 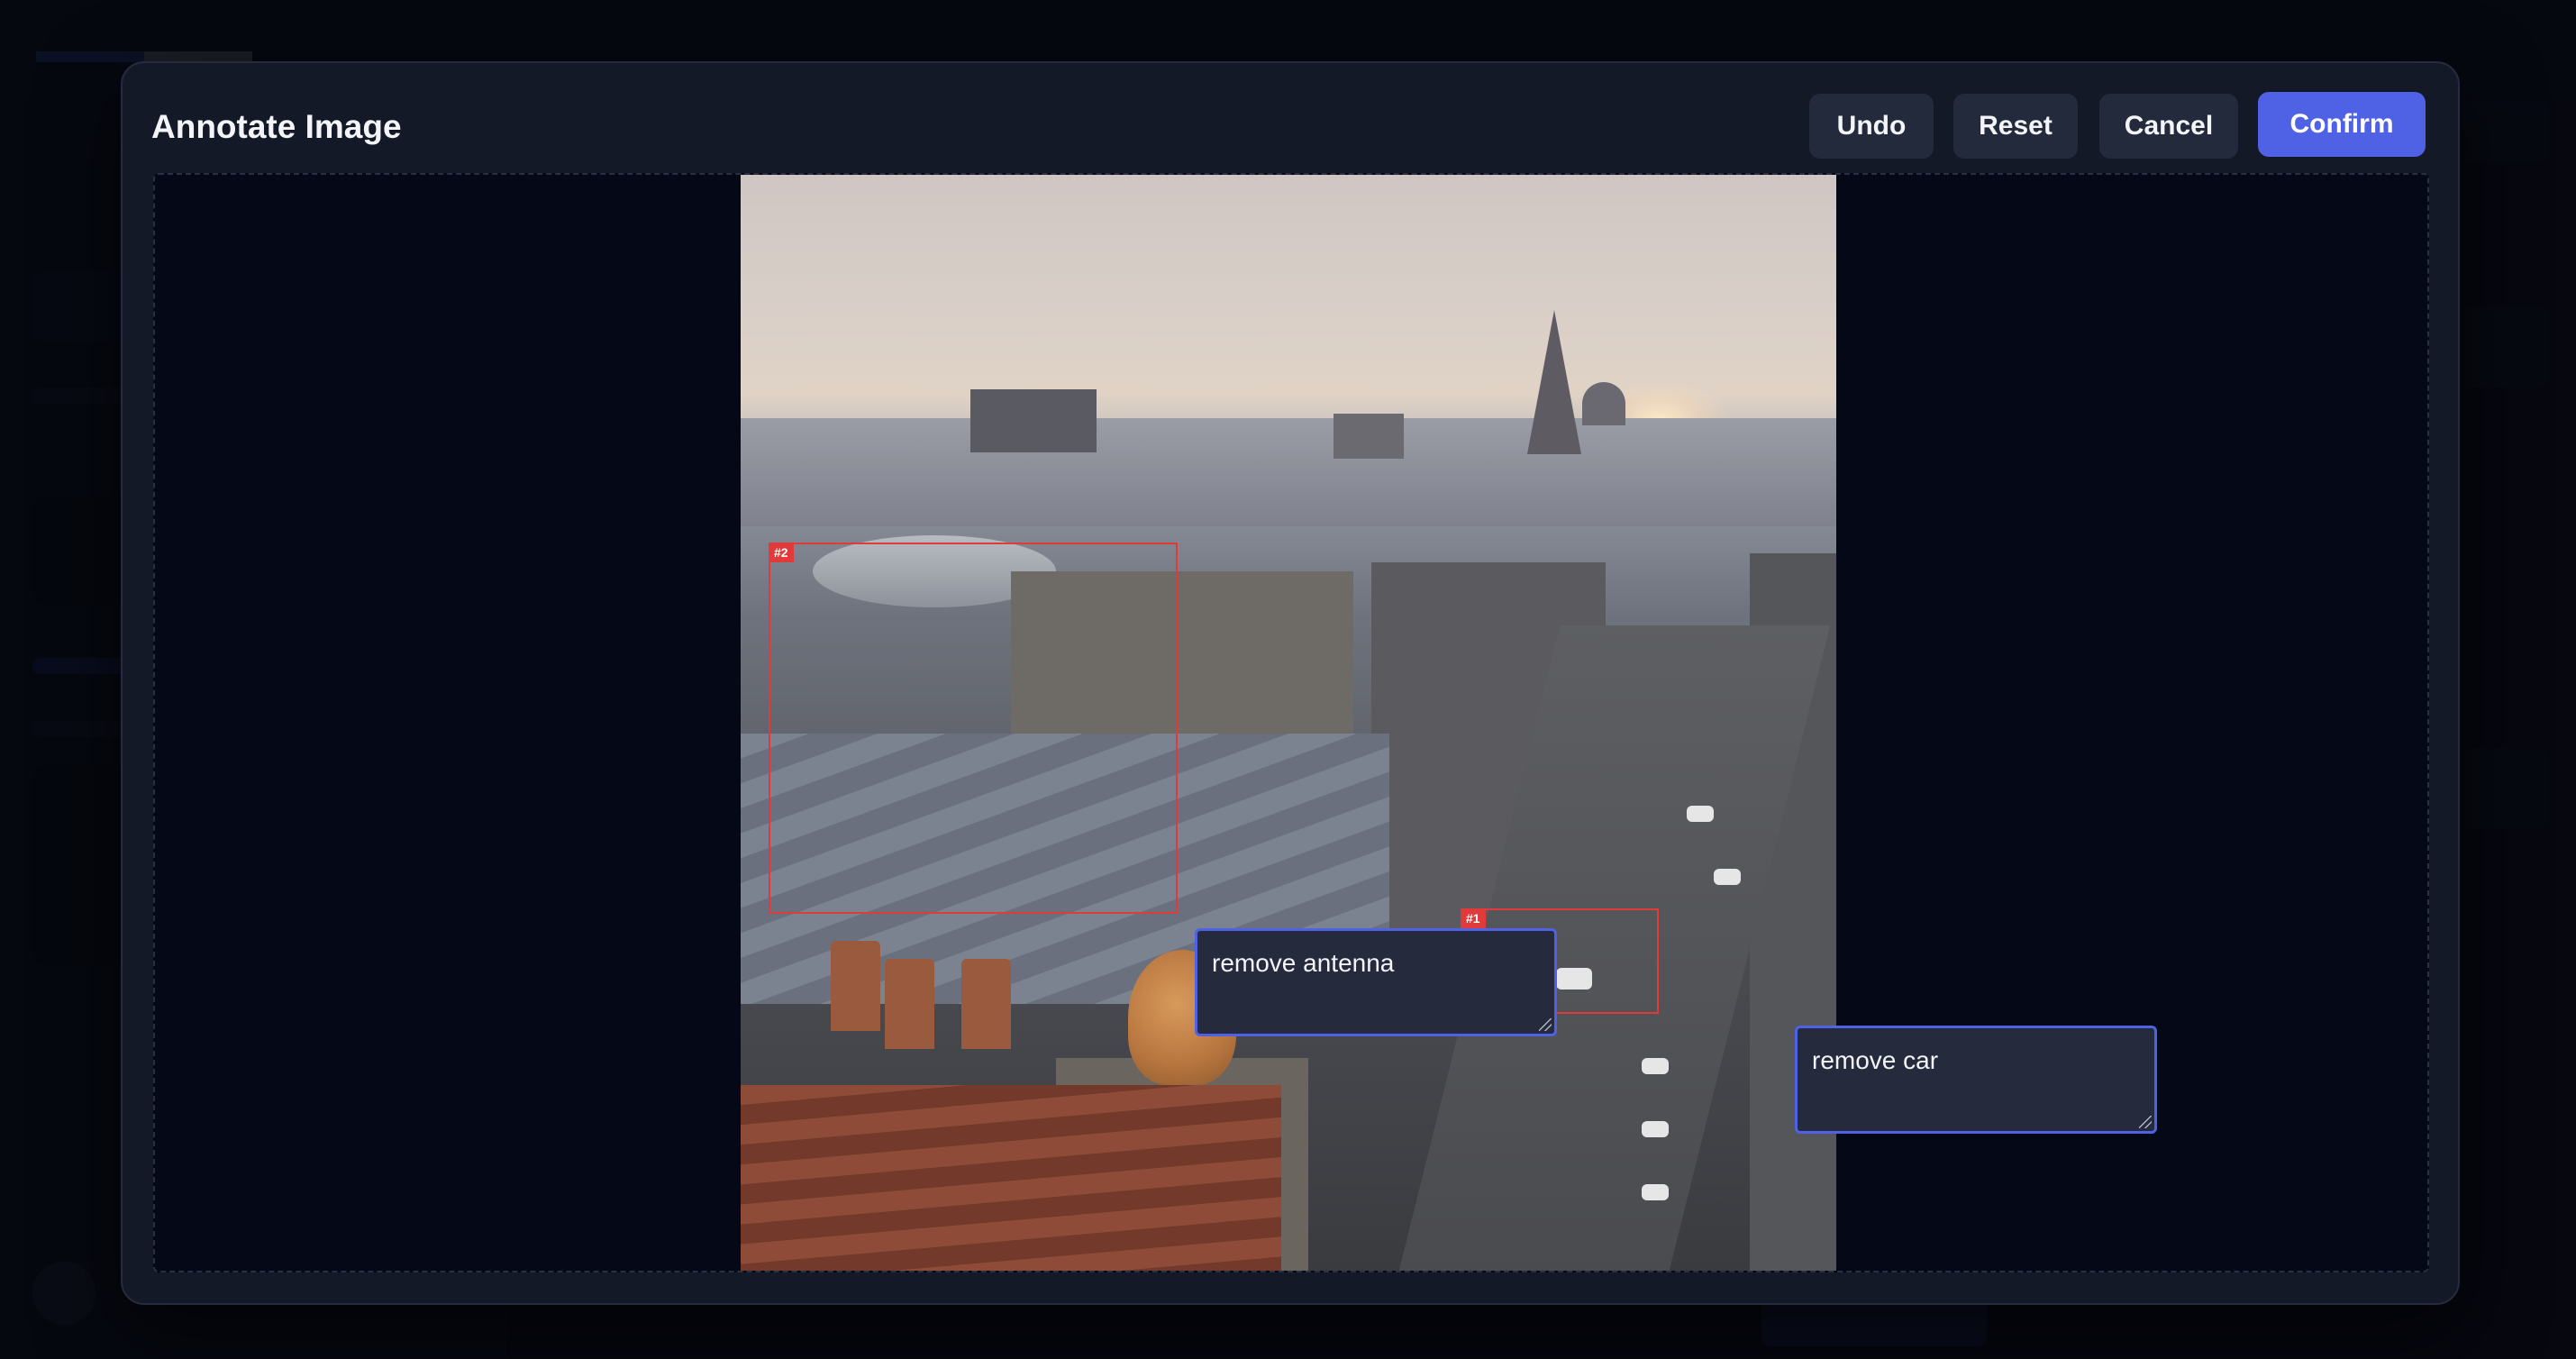 What do you see at coordinates (1288, 472) in the screenshot?
I see `city-skyline` at bounding box center [1288, 472].